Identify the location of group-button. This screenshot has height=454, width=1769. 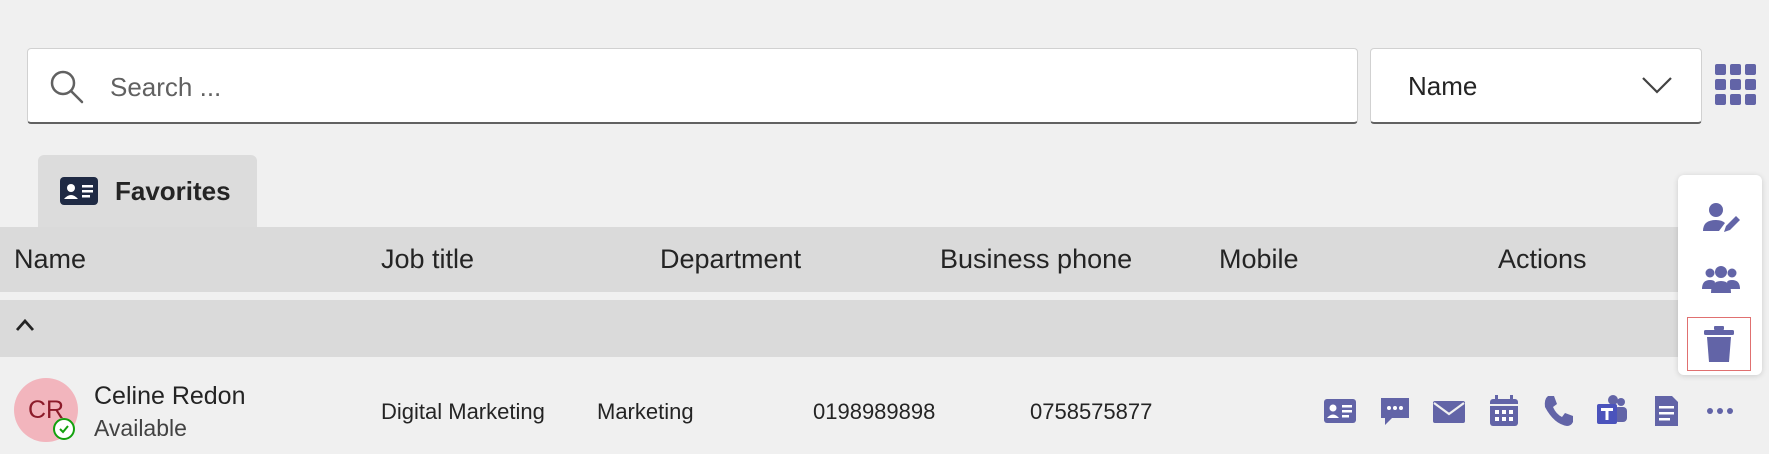
(1720, 281).